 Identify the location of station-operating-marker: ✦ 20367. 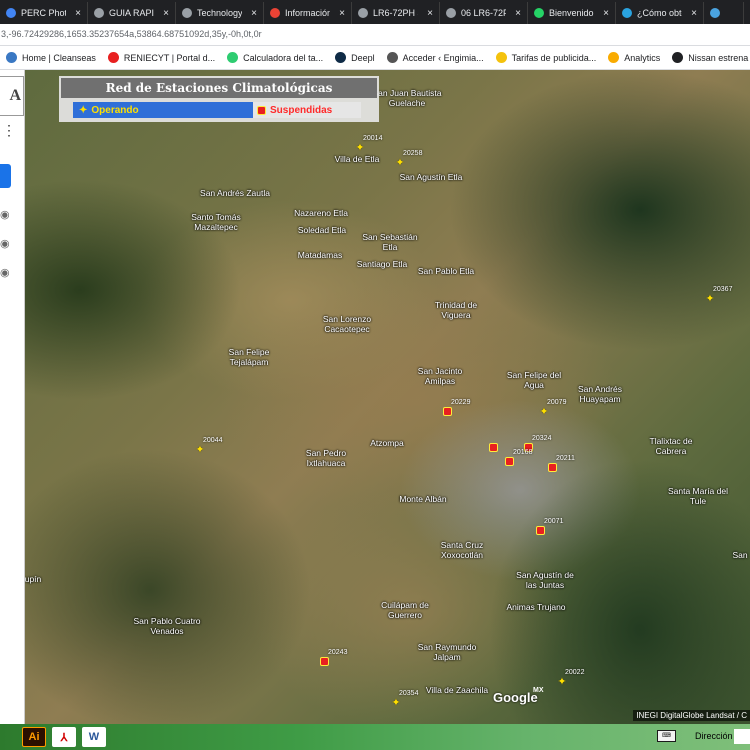
(718, 295).